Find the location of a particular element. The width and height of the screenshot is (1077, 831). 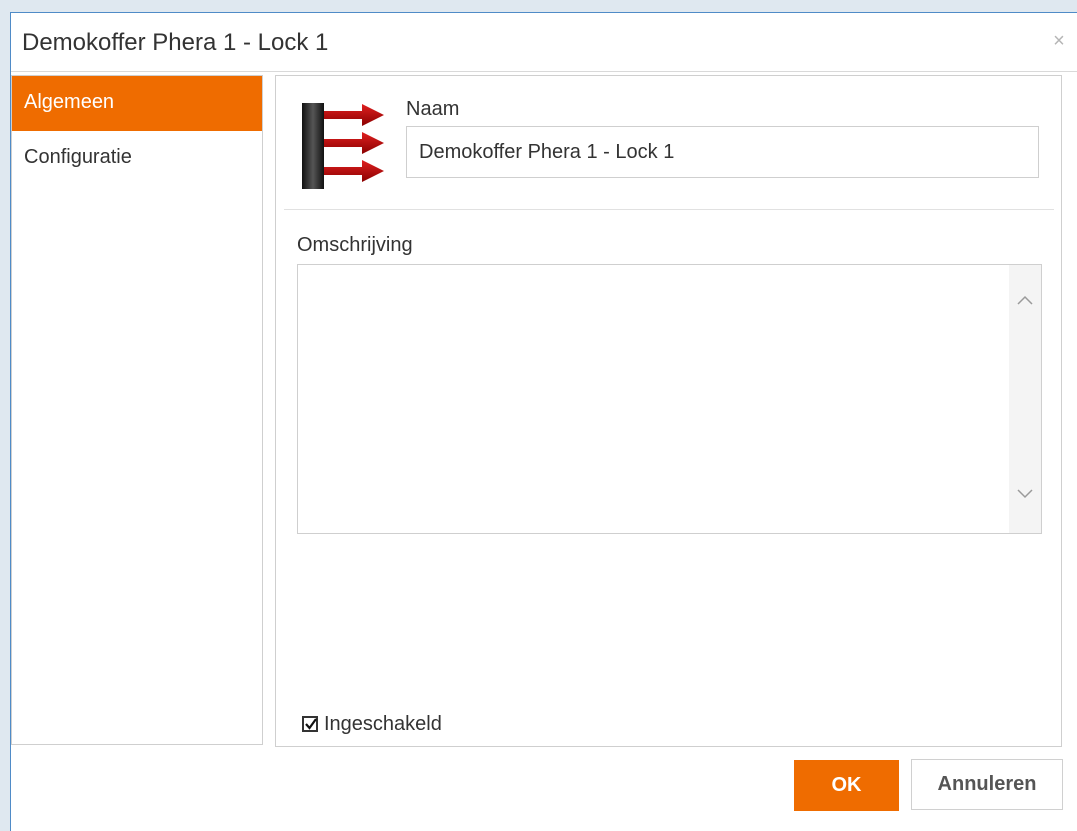

nav-item-label: Configuratie is located at coordinates (78, 157).